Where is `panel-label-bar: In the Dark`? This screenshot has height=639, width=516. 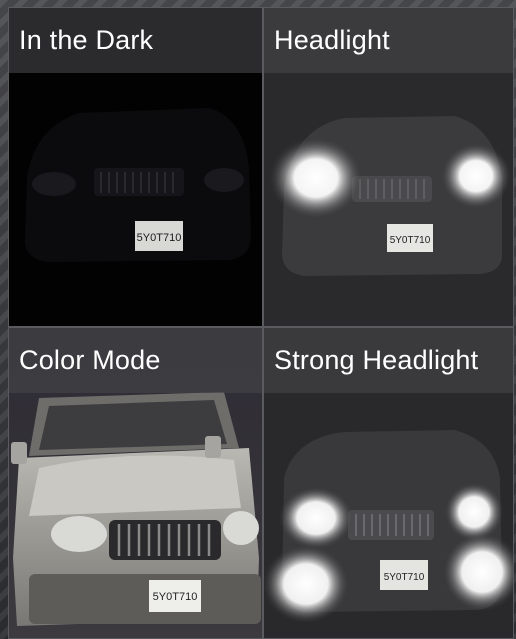 panel-label-bar: In the Dark is located at coordinates (135, 40).